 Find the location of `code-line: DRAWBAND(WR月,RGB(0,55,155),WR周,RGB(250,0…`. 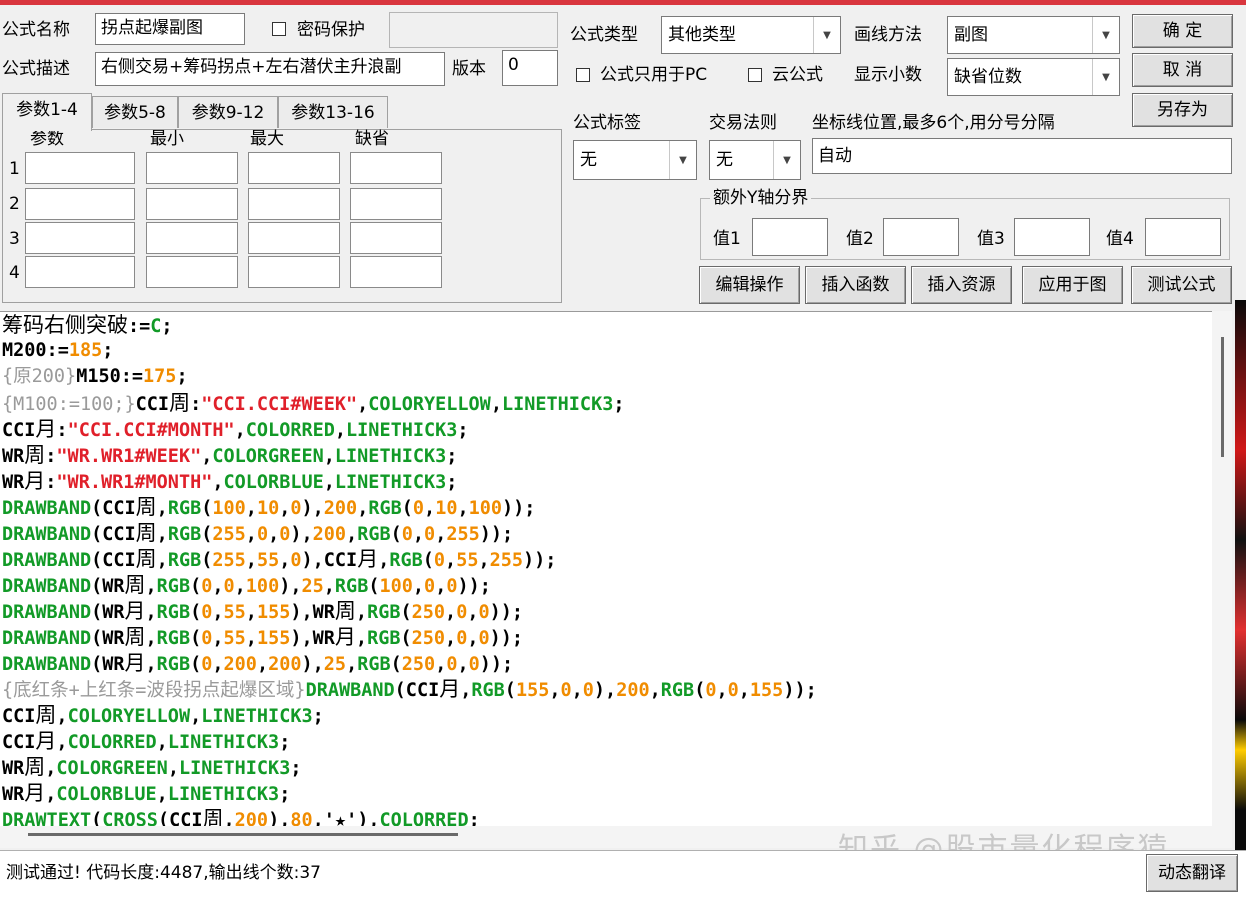

code-line: DRAWBAND(WR月,RGB(0,55,155),WR周,RGB(250,0… is located at coordinates (262, 611).